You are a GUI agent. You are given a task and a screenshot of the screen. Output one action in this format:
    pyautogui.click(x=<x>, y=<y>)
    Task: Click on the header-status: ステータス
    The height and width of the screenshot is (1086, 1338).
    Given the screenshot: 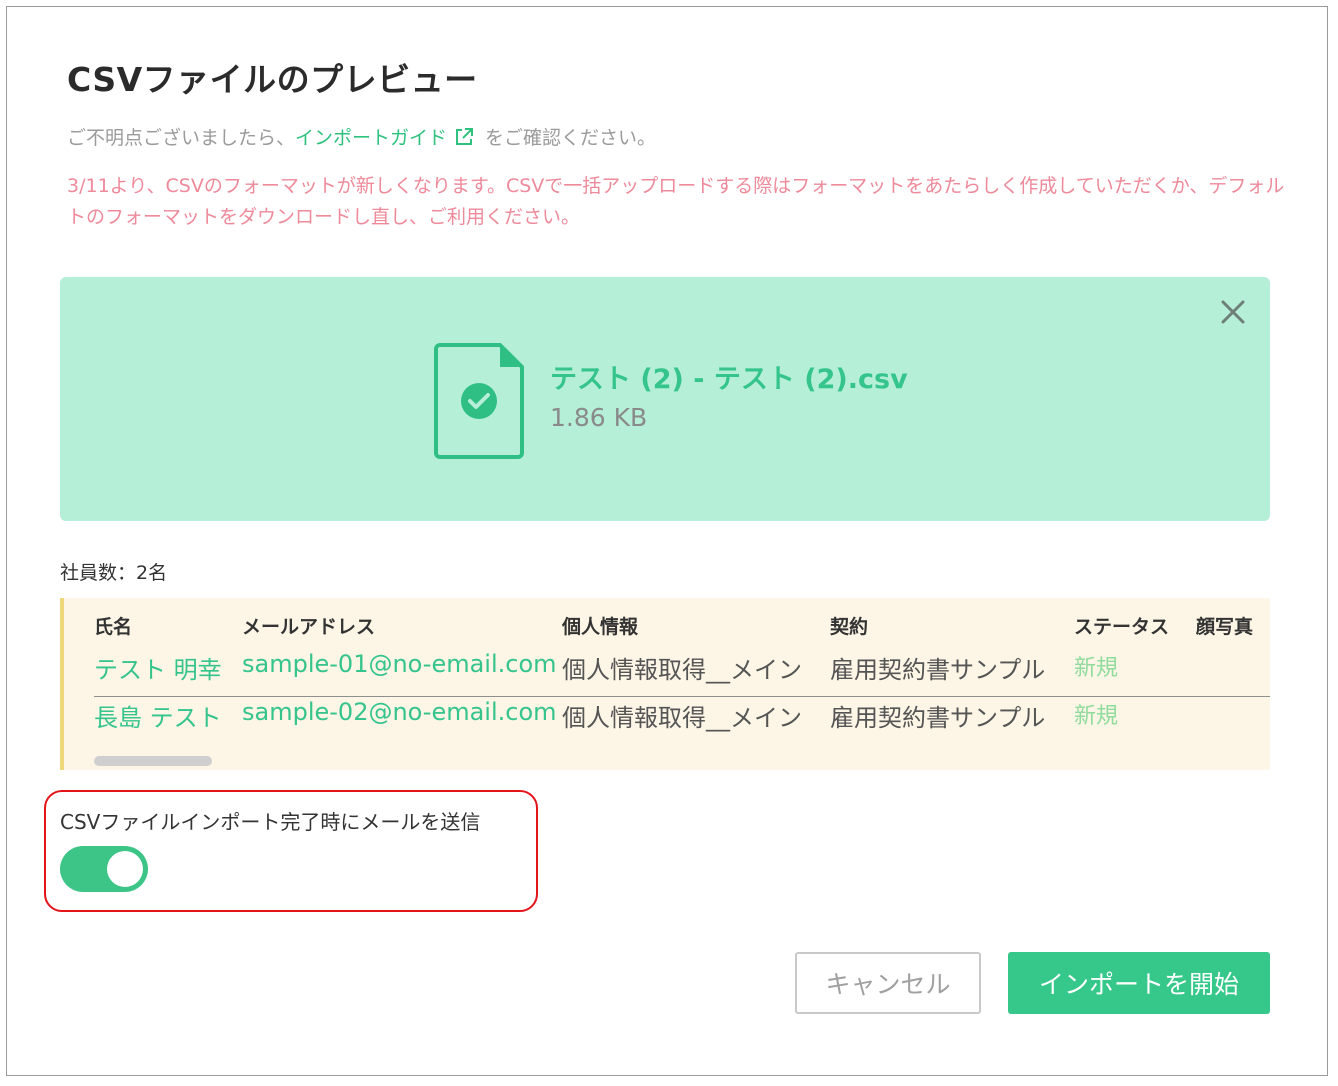 What is the action you would take?
    pyautogui.click(x=1122, y=627)
    